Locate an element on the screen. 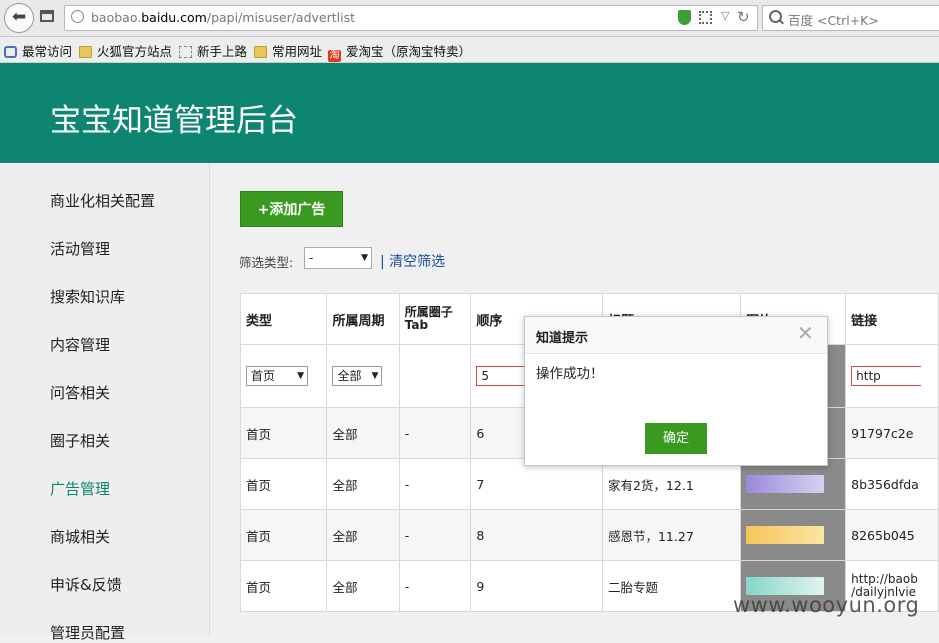 The width and height of the screenshot is (939, 643). sidebar-item-ads: 广告管理 is located at coordinates (80, 488).